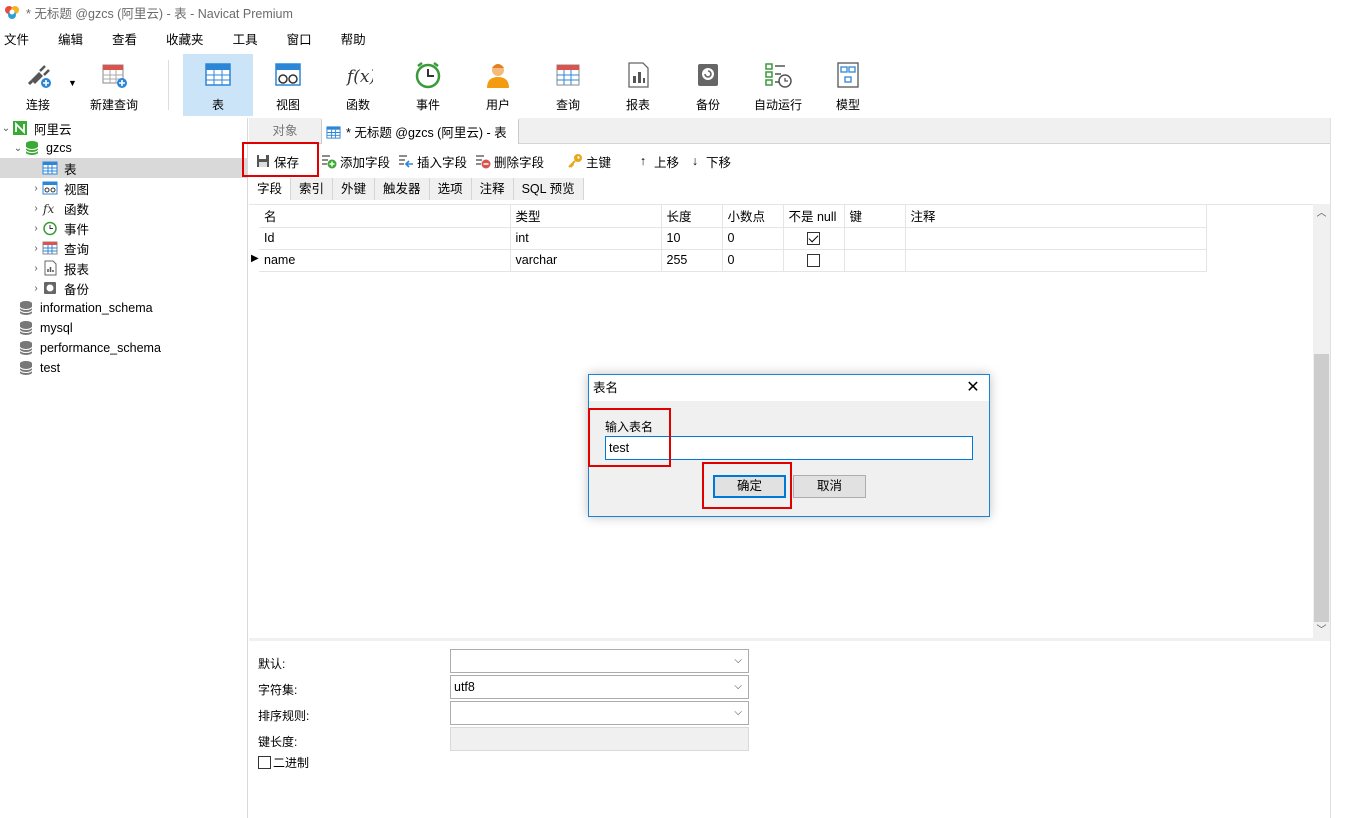 This screenshot has width=1364, height=818. I want to click on table-button: 表, so click(218, 85).